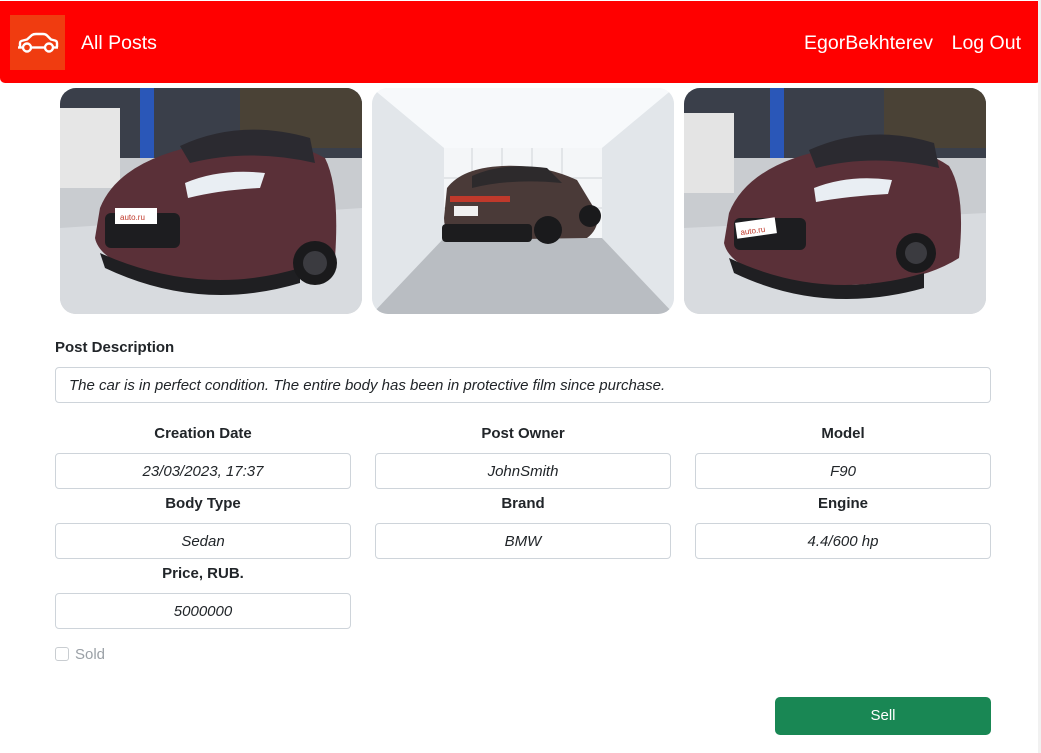 This screenshot has width=1041, height=753. What do you see at coordinates (119, 43) in the screenshot?
I see `all-posts-link: All Posts` at bounding box center [119, 43].